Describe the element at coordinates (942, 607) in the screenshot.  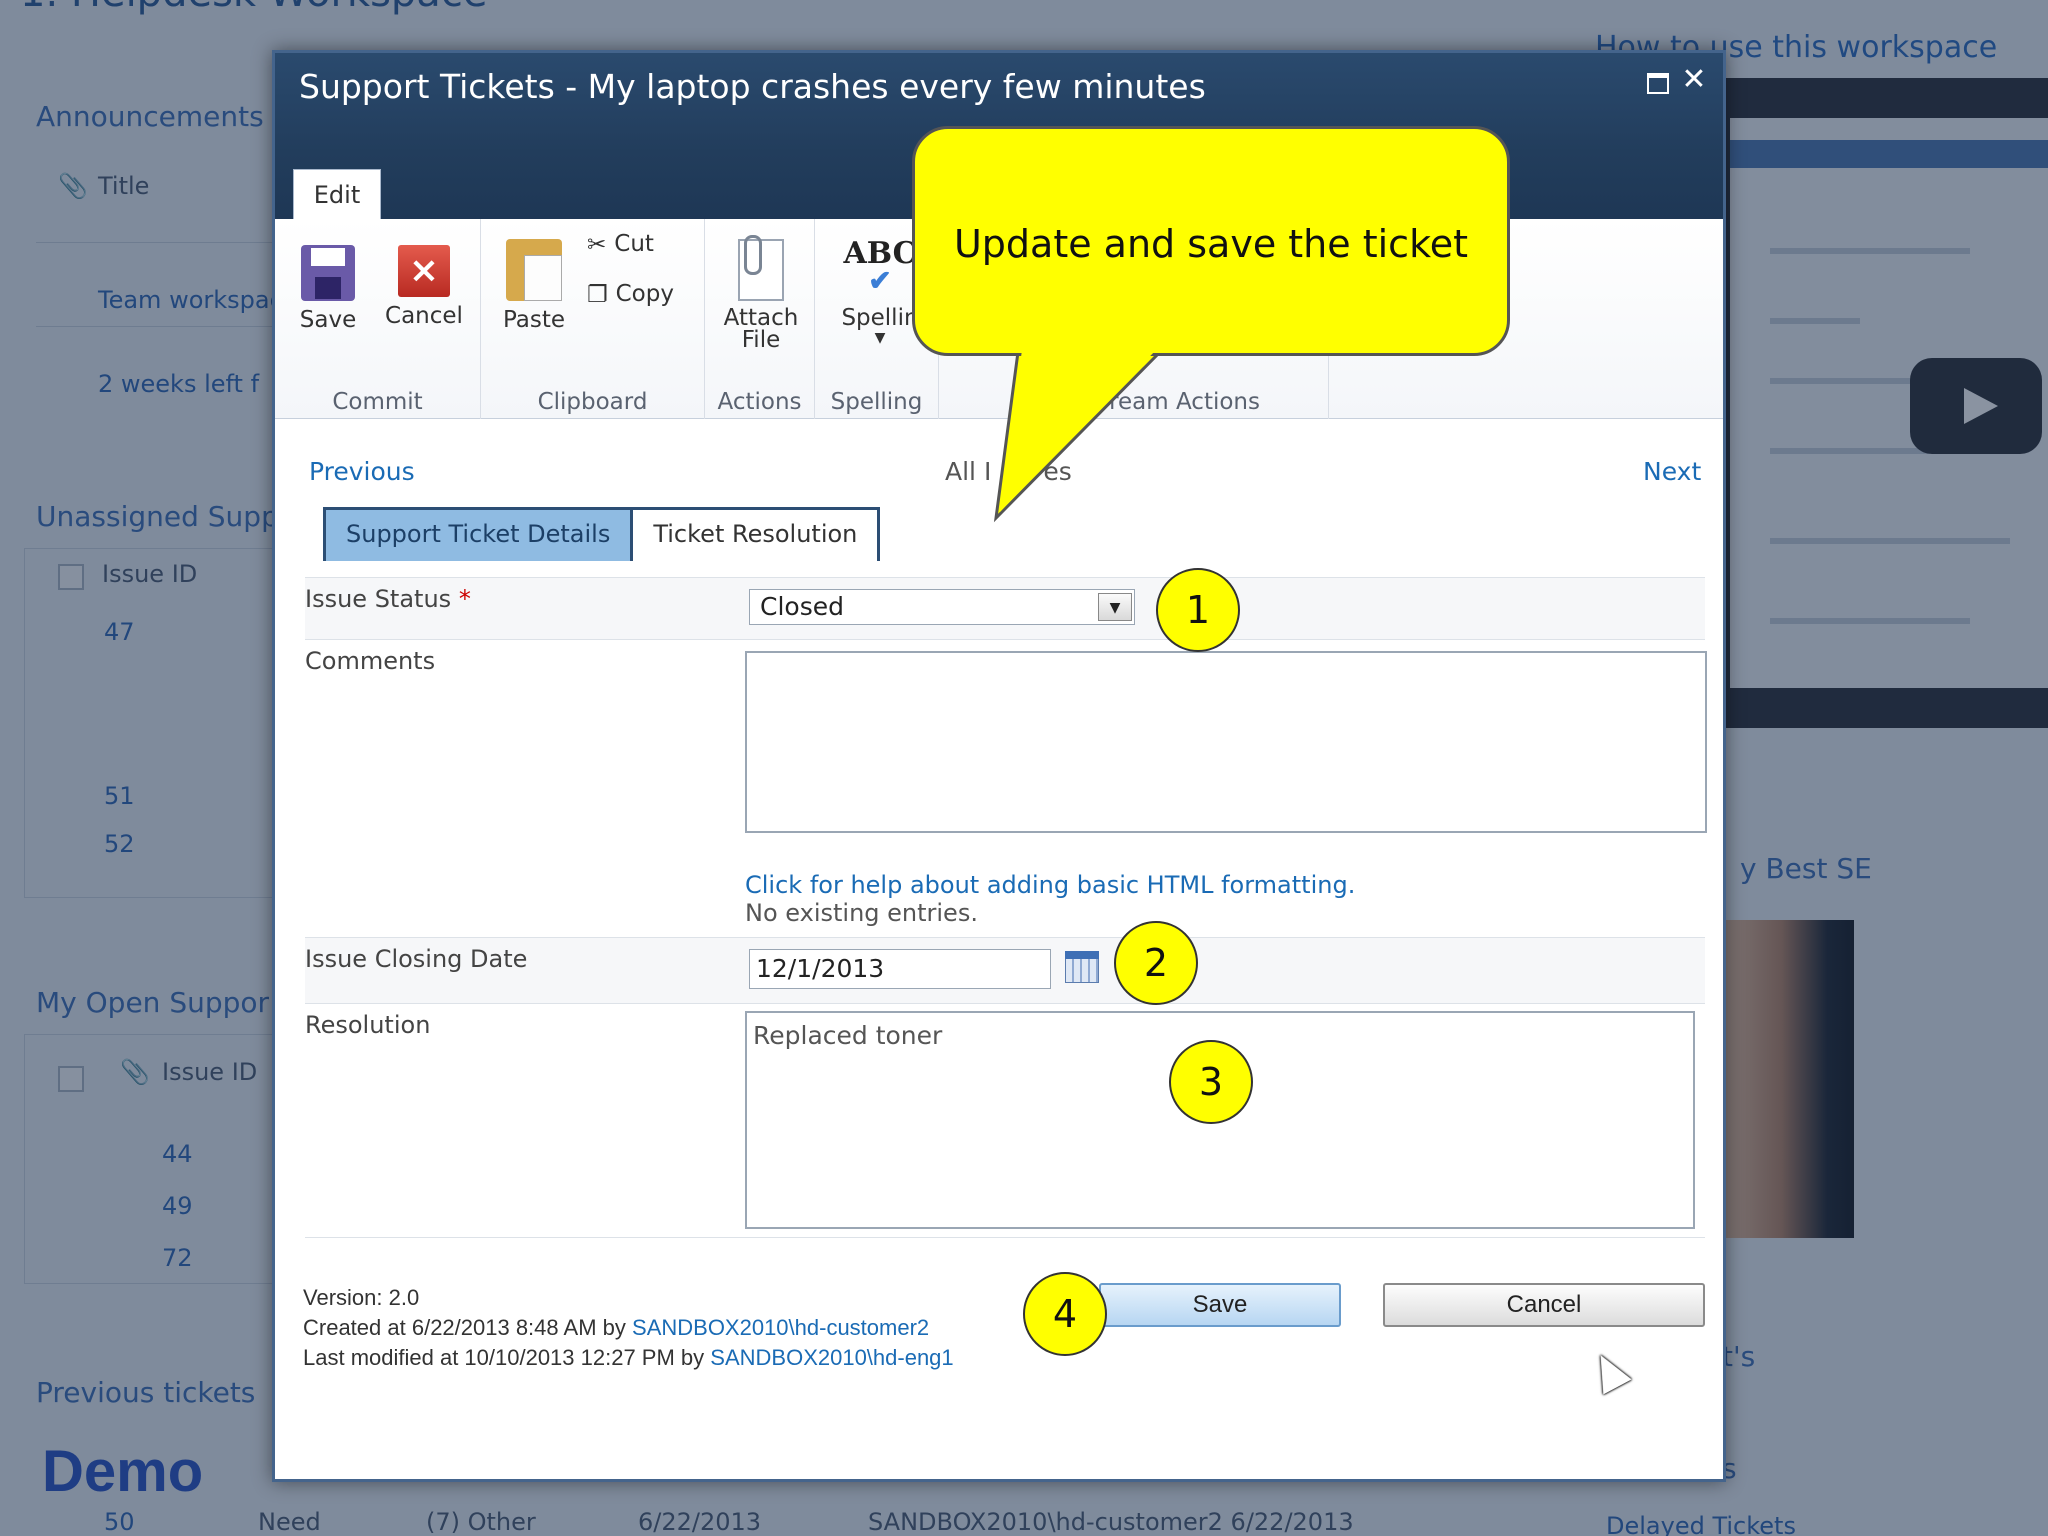
I see `issue-status-select: Closed ▼` at that location.